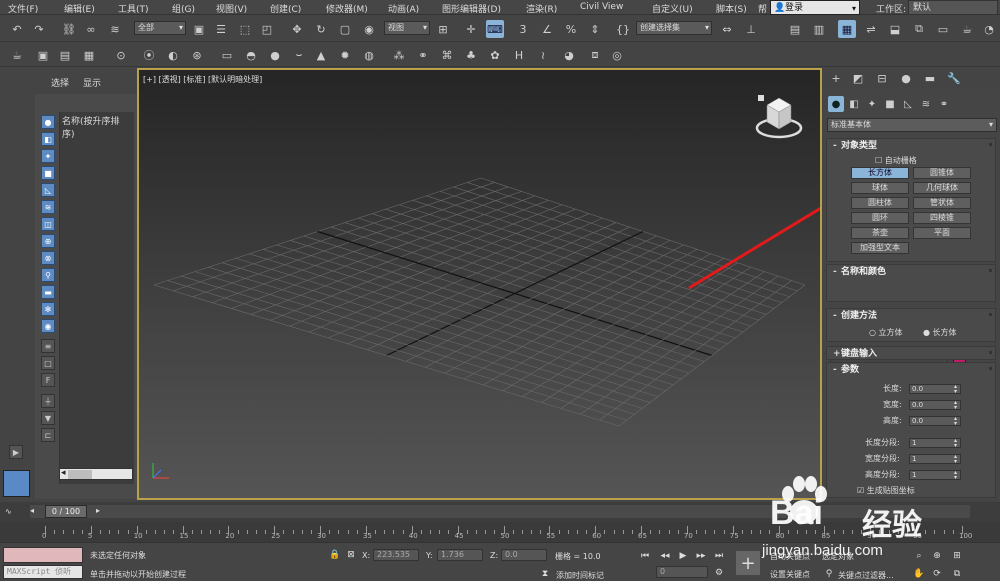 The image size is (1000, 581). What do you see at coordinates (403, 8) in the screenshot?
I see `menu-animation: 动画(A)` at bounding box center [403, 8].